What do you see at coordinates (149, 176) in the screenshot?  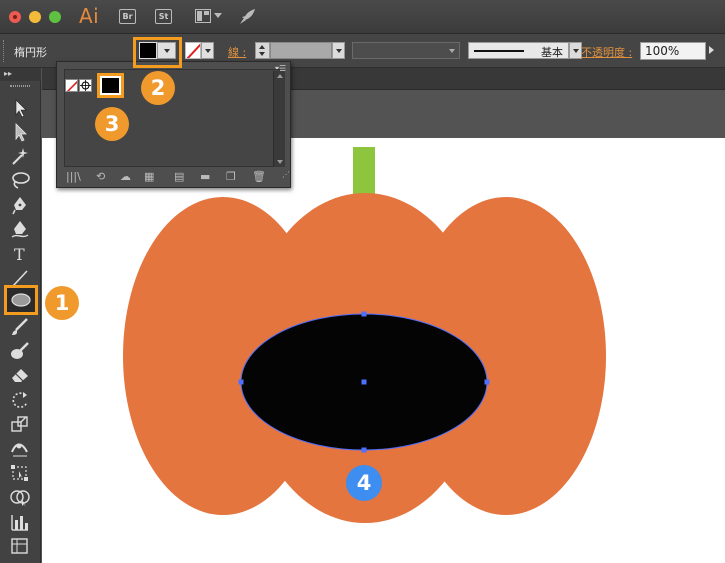 I see `swatch-options-icon: ▦` at bounding box center [149, 176].